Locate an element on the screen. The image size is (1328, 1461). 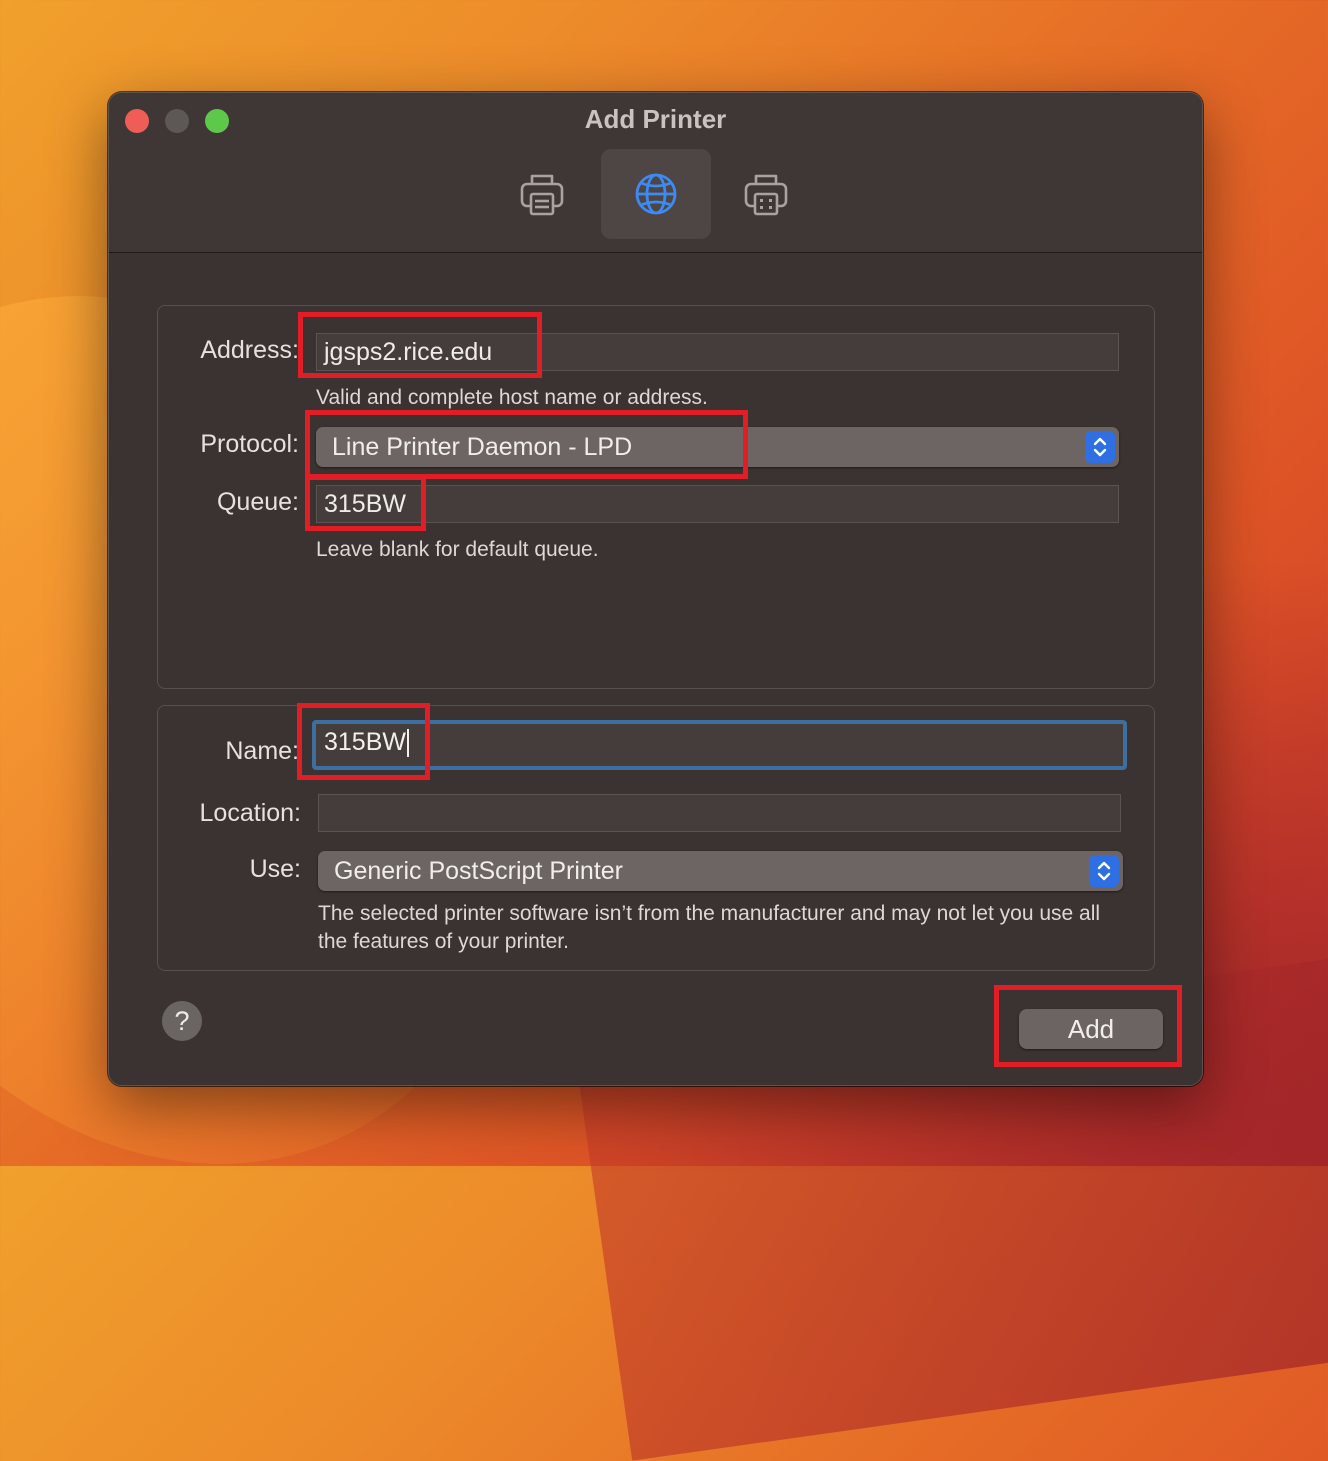
printer-grid-icon is located at coordinates (766, 195).